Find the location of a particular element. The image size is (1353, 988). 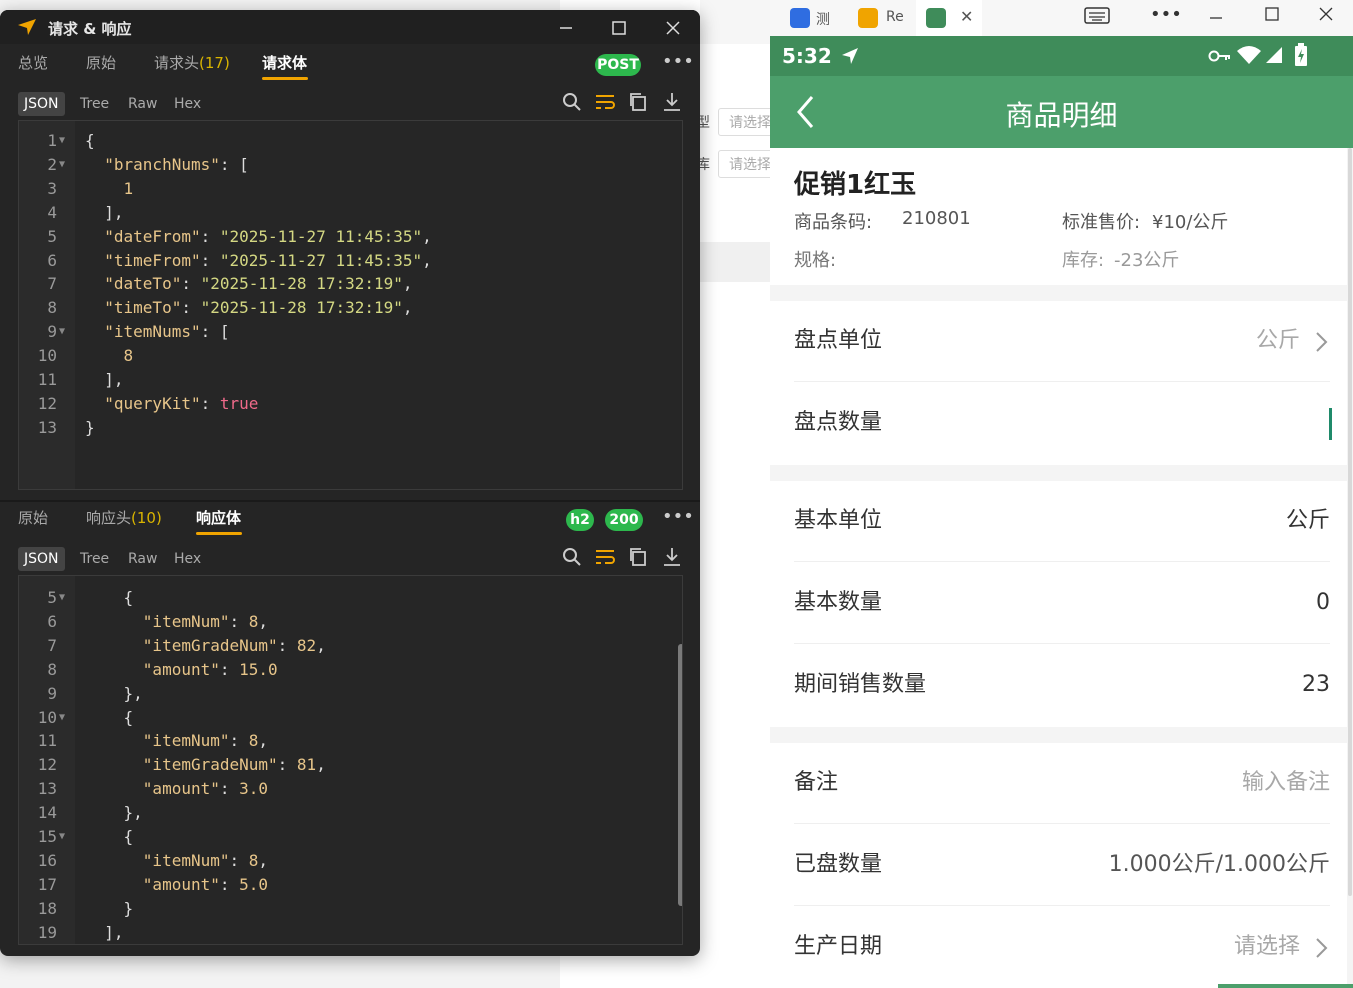

tab-request-body: 请求体 is located at coordinates (284, 63).